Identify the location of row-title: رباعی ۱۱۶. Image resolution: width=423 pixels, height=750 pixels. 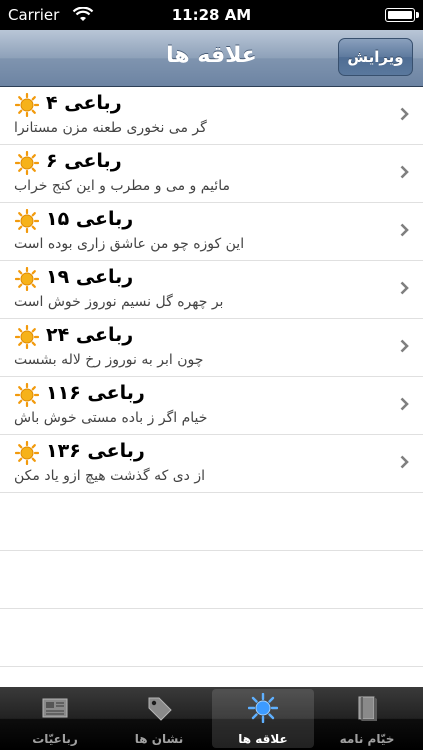
(95, 393).